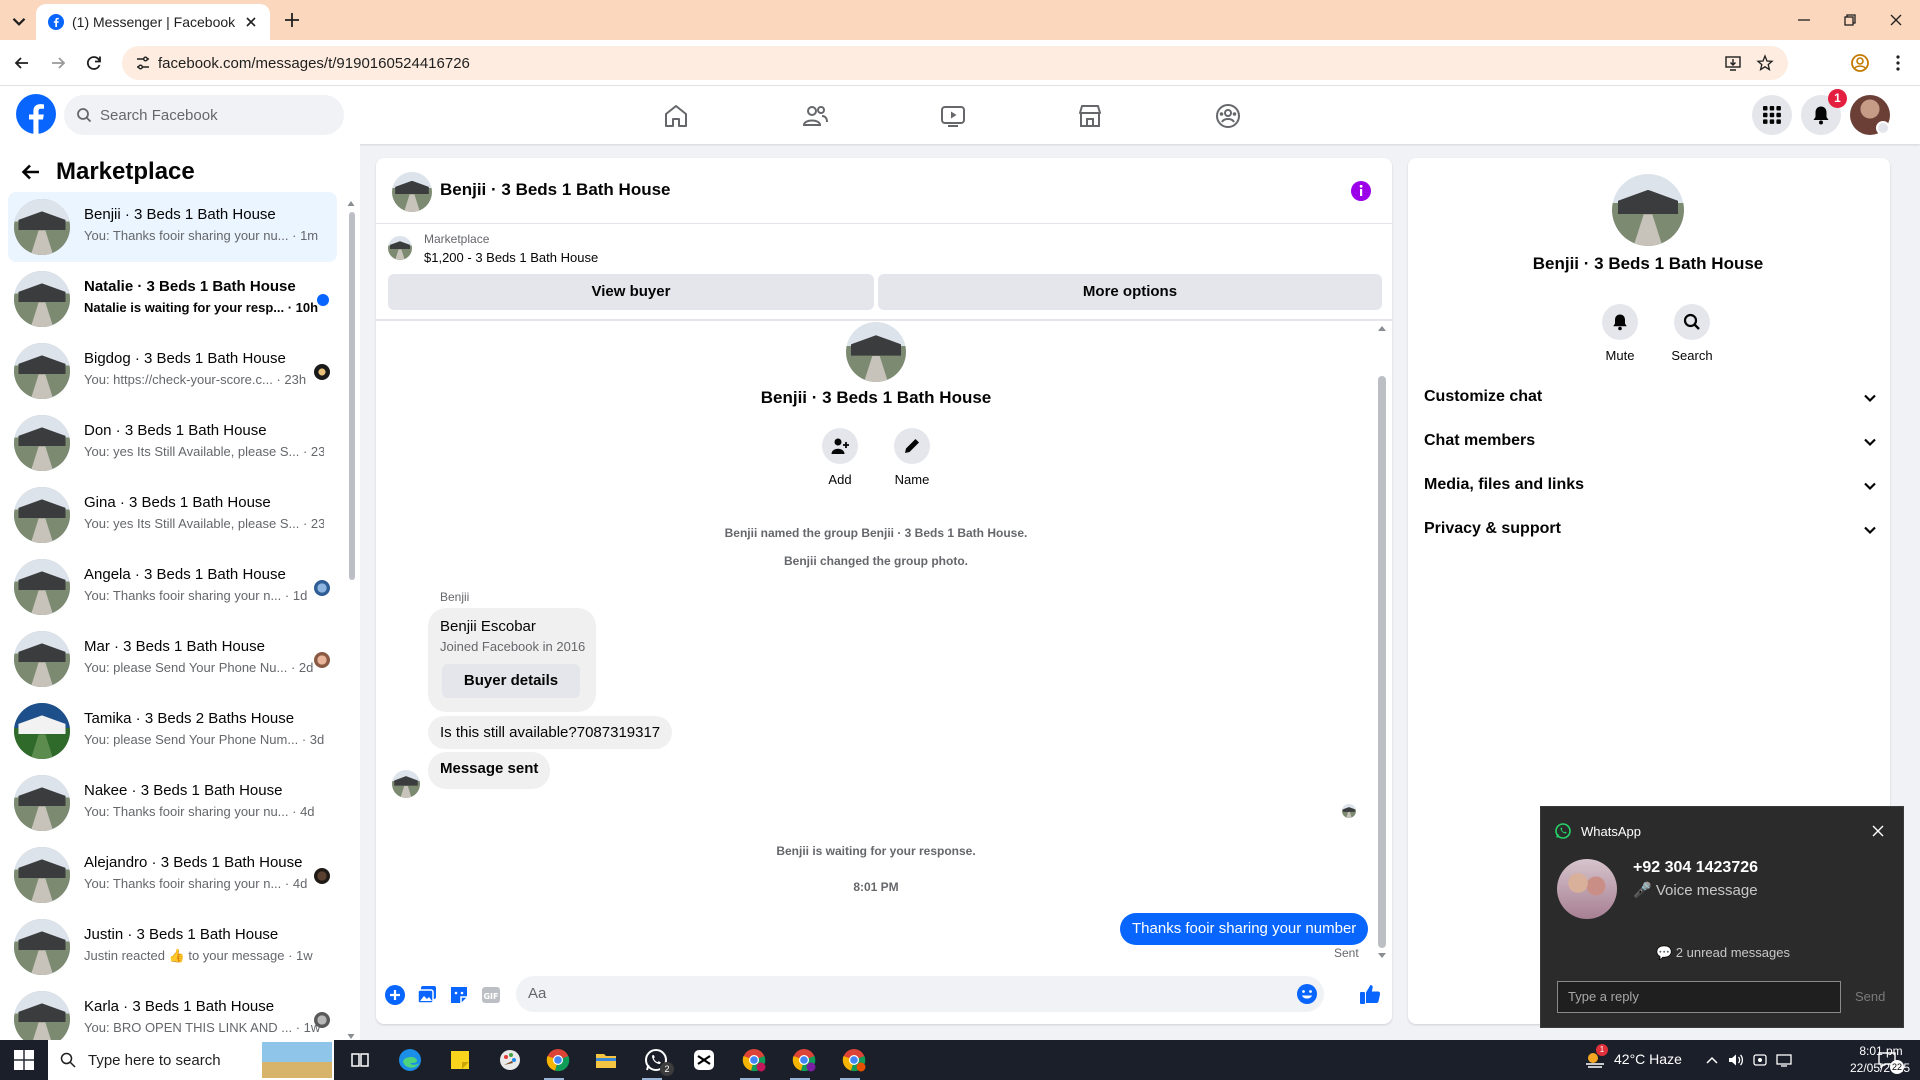 The image size is (1920, 1080). What do you see at coordinates (1896, 20) in the screenshot?
I see `close-window-icon` at bounding box center [1896, 20].